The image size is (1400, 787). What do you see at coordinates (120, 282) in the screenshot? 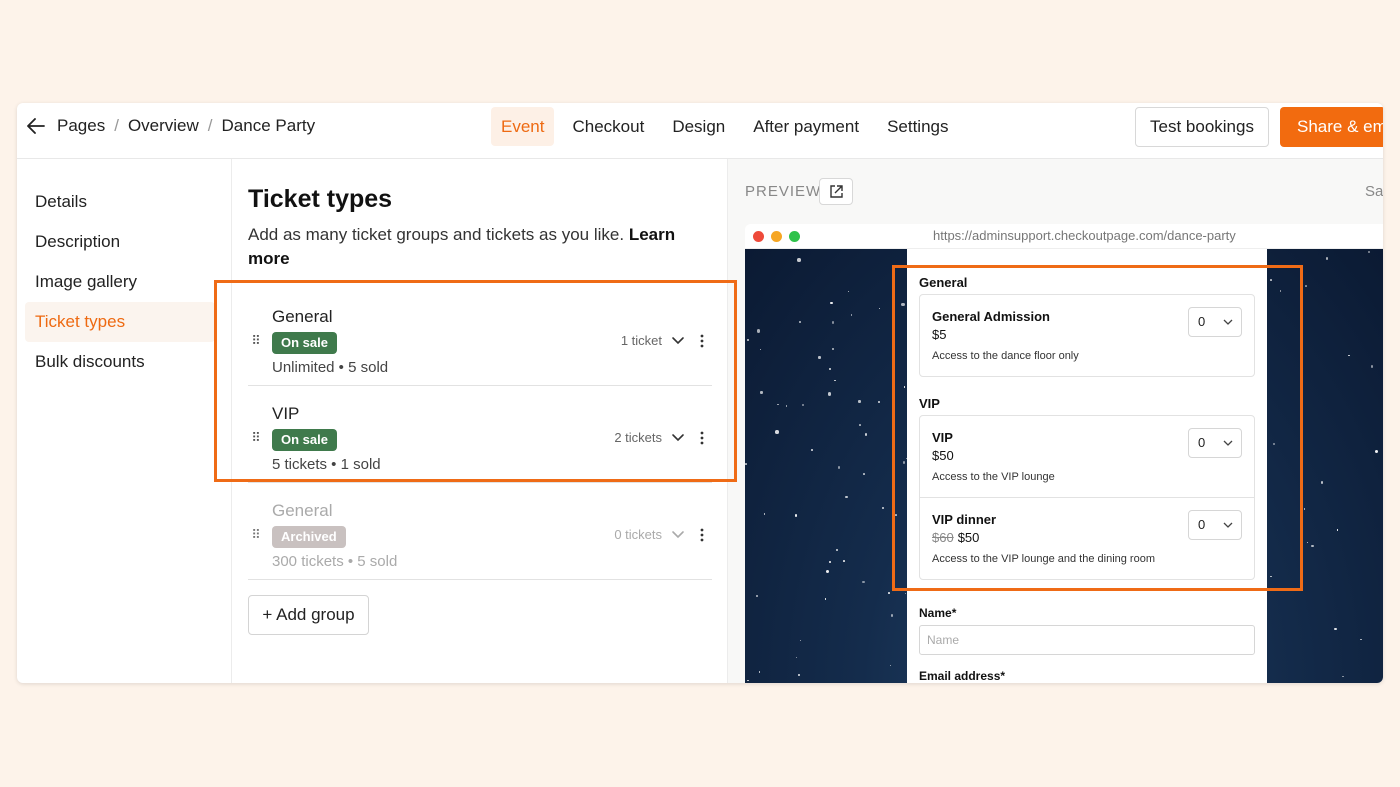
I see `sidebar-item-image-gallery: Image gallery` at bounding box center [120, 282].